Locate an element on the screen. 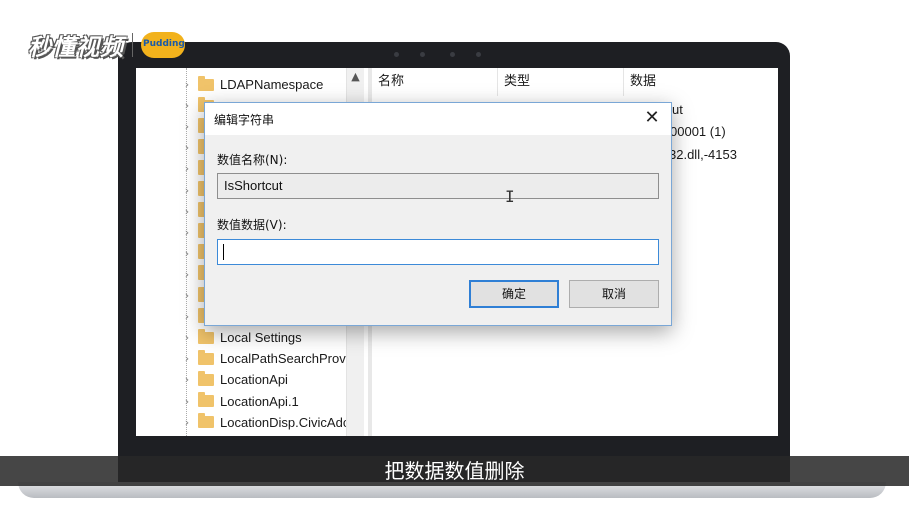 This screenshot has width=909, height=506. column-header-data: 数据 is located at coordinates (701, 82).